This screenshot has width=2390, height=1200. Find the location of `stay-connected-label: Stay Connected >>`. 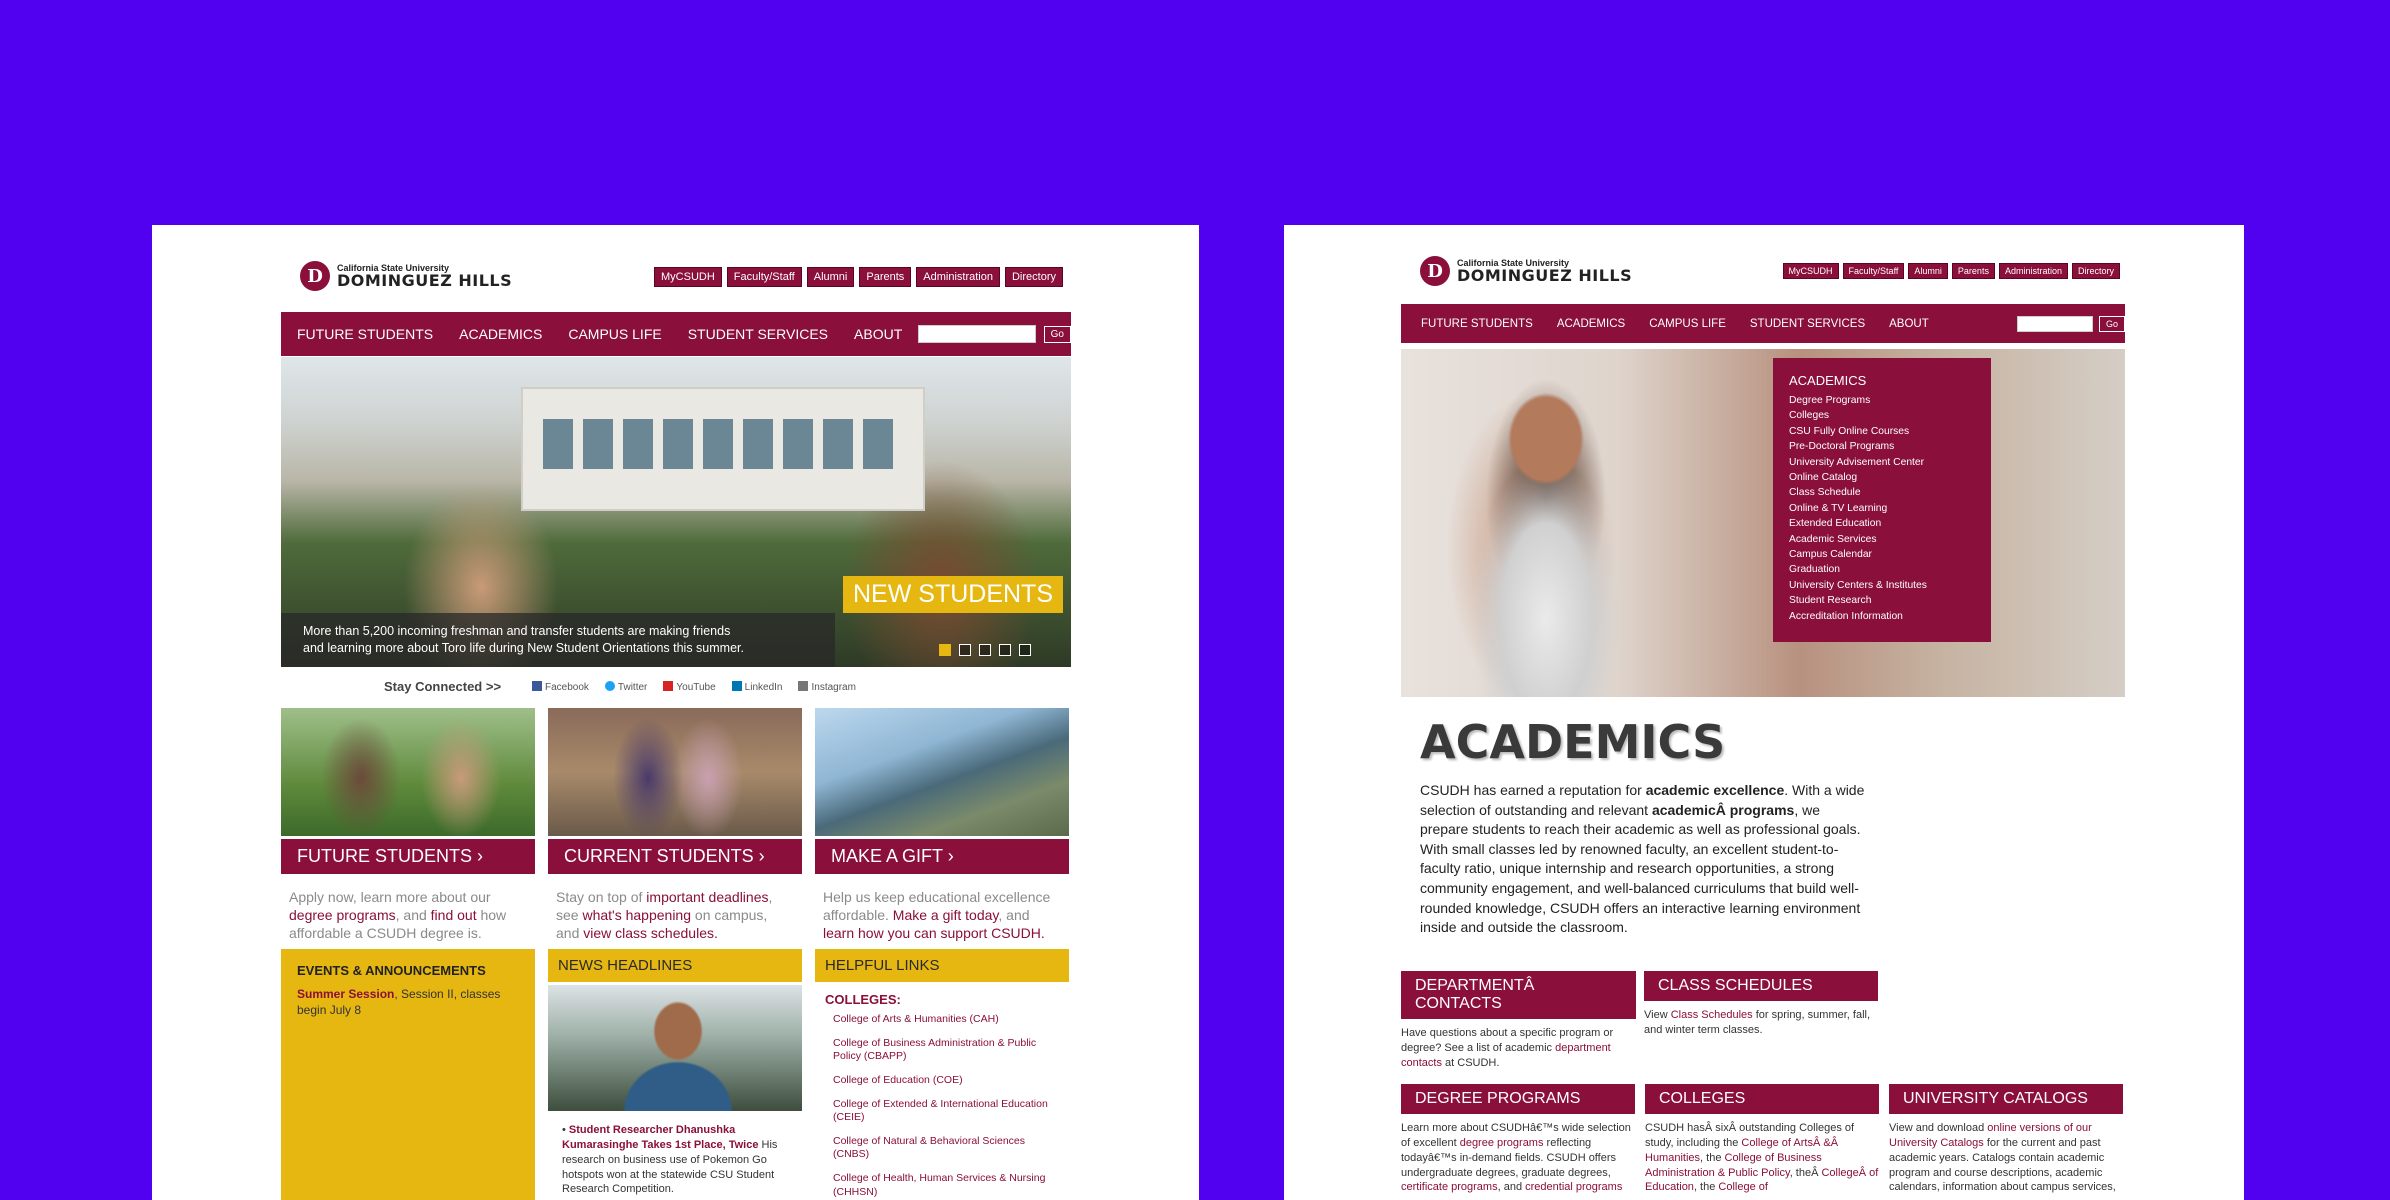

stay-connected-label: Stay Connected >> is located at coordinates (443, 686).